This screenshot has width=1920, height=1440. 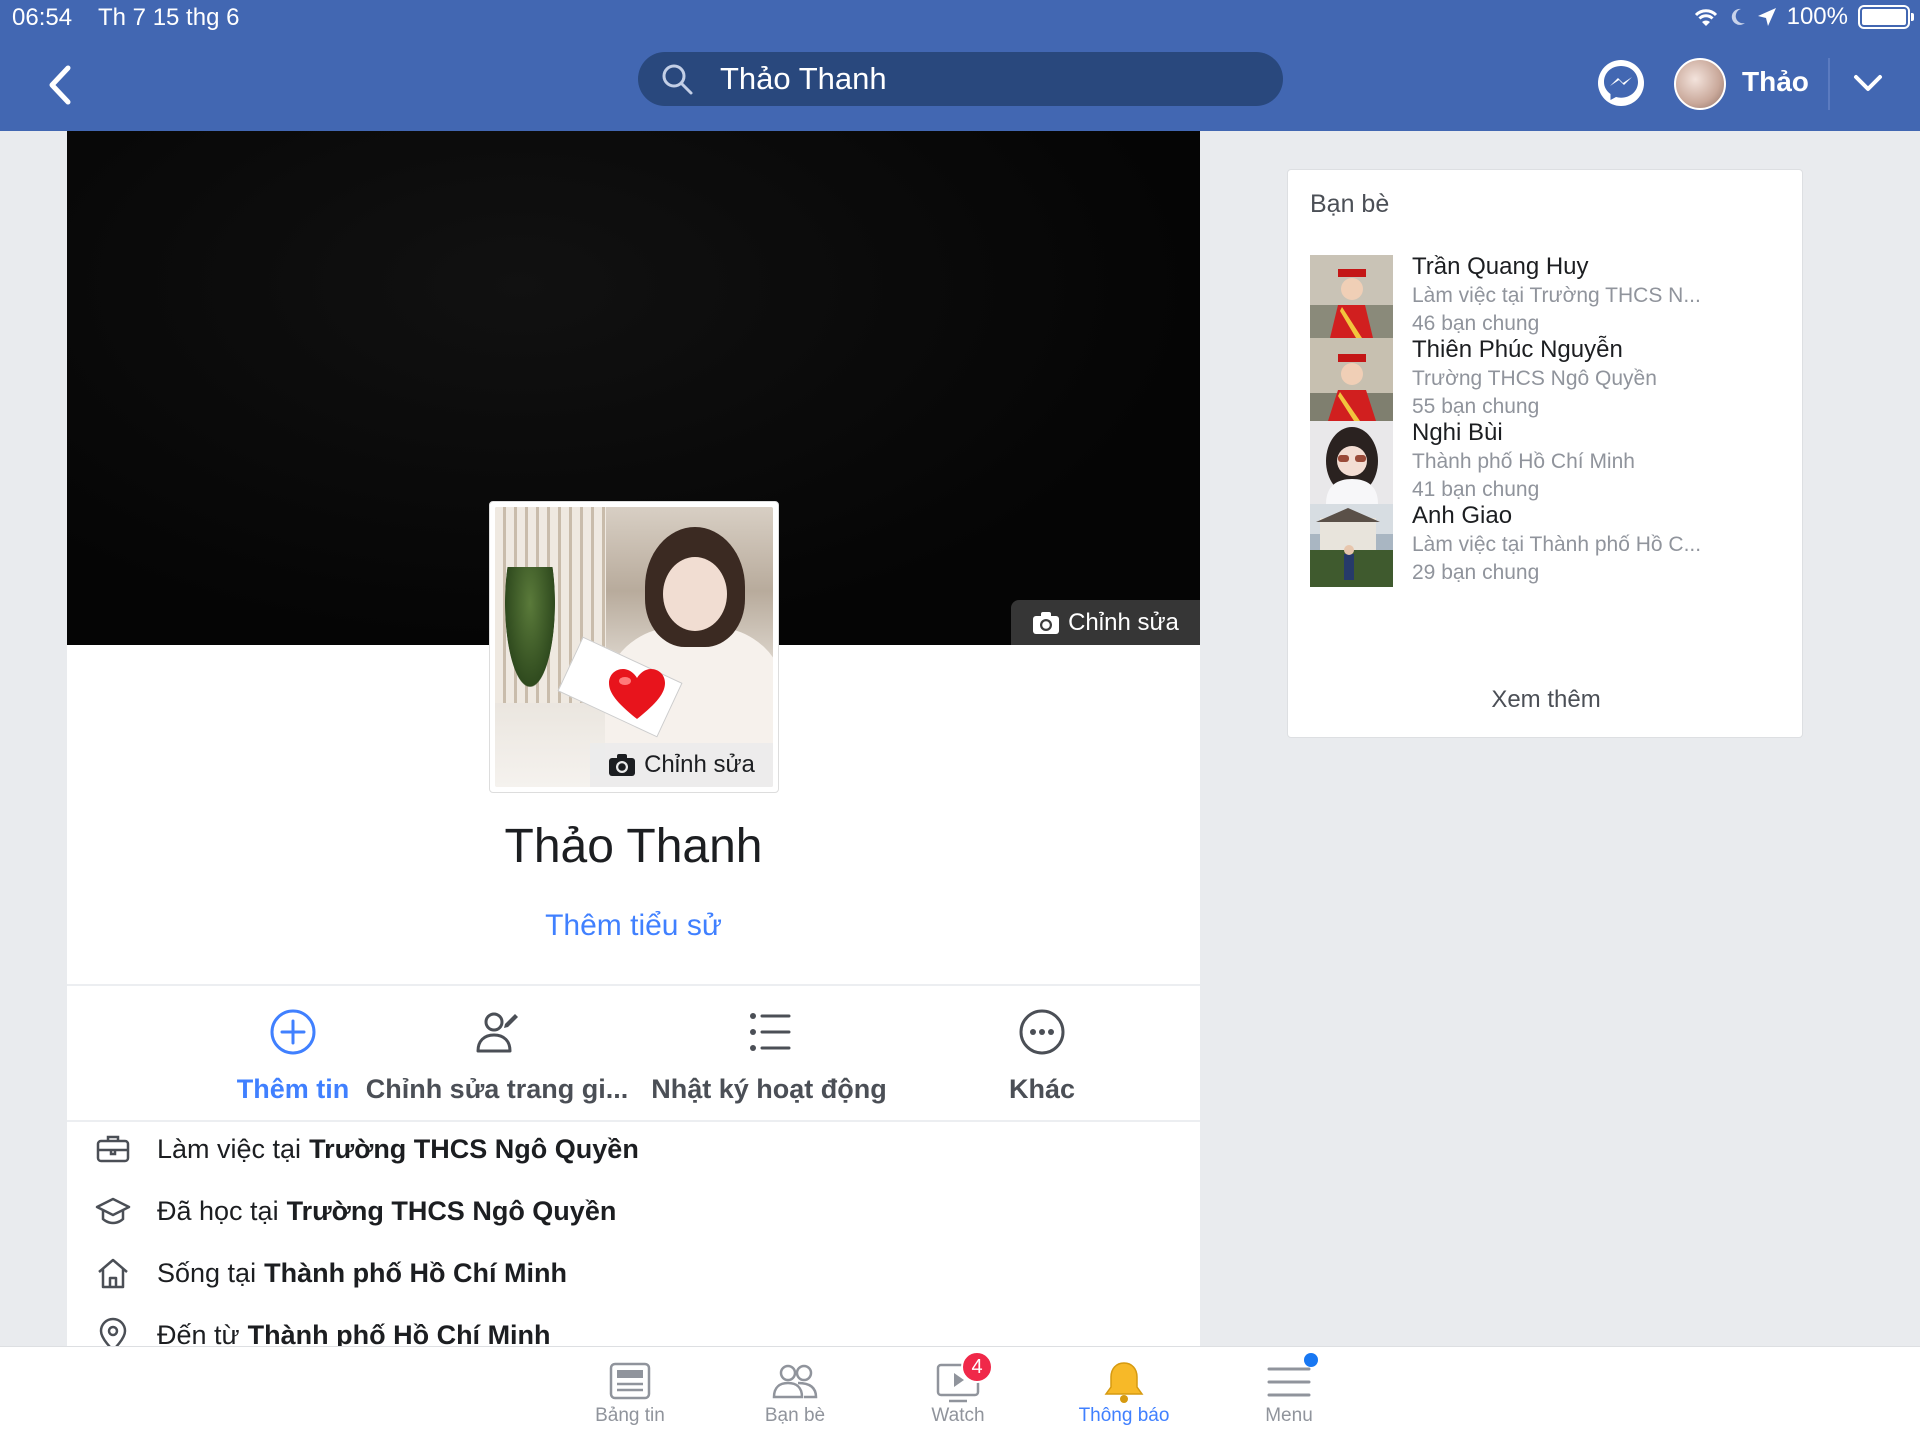 What do you see at coordinates (977, 1367) in the screenshot?
I see `watch-badge: 4` at bounding box center [977, 1367].